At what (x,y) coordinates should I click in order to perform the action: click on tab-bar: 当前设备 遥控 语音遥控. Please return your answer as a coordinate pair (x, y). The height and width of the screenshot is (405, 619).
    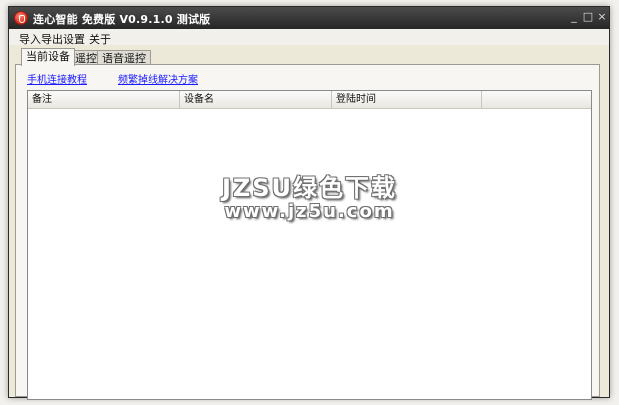
    Looking at the image, I should click on (309, 56).